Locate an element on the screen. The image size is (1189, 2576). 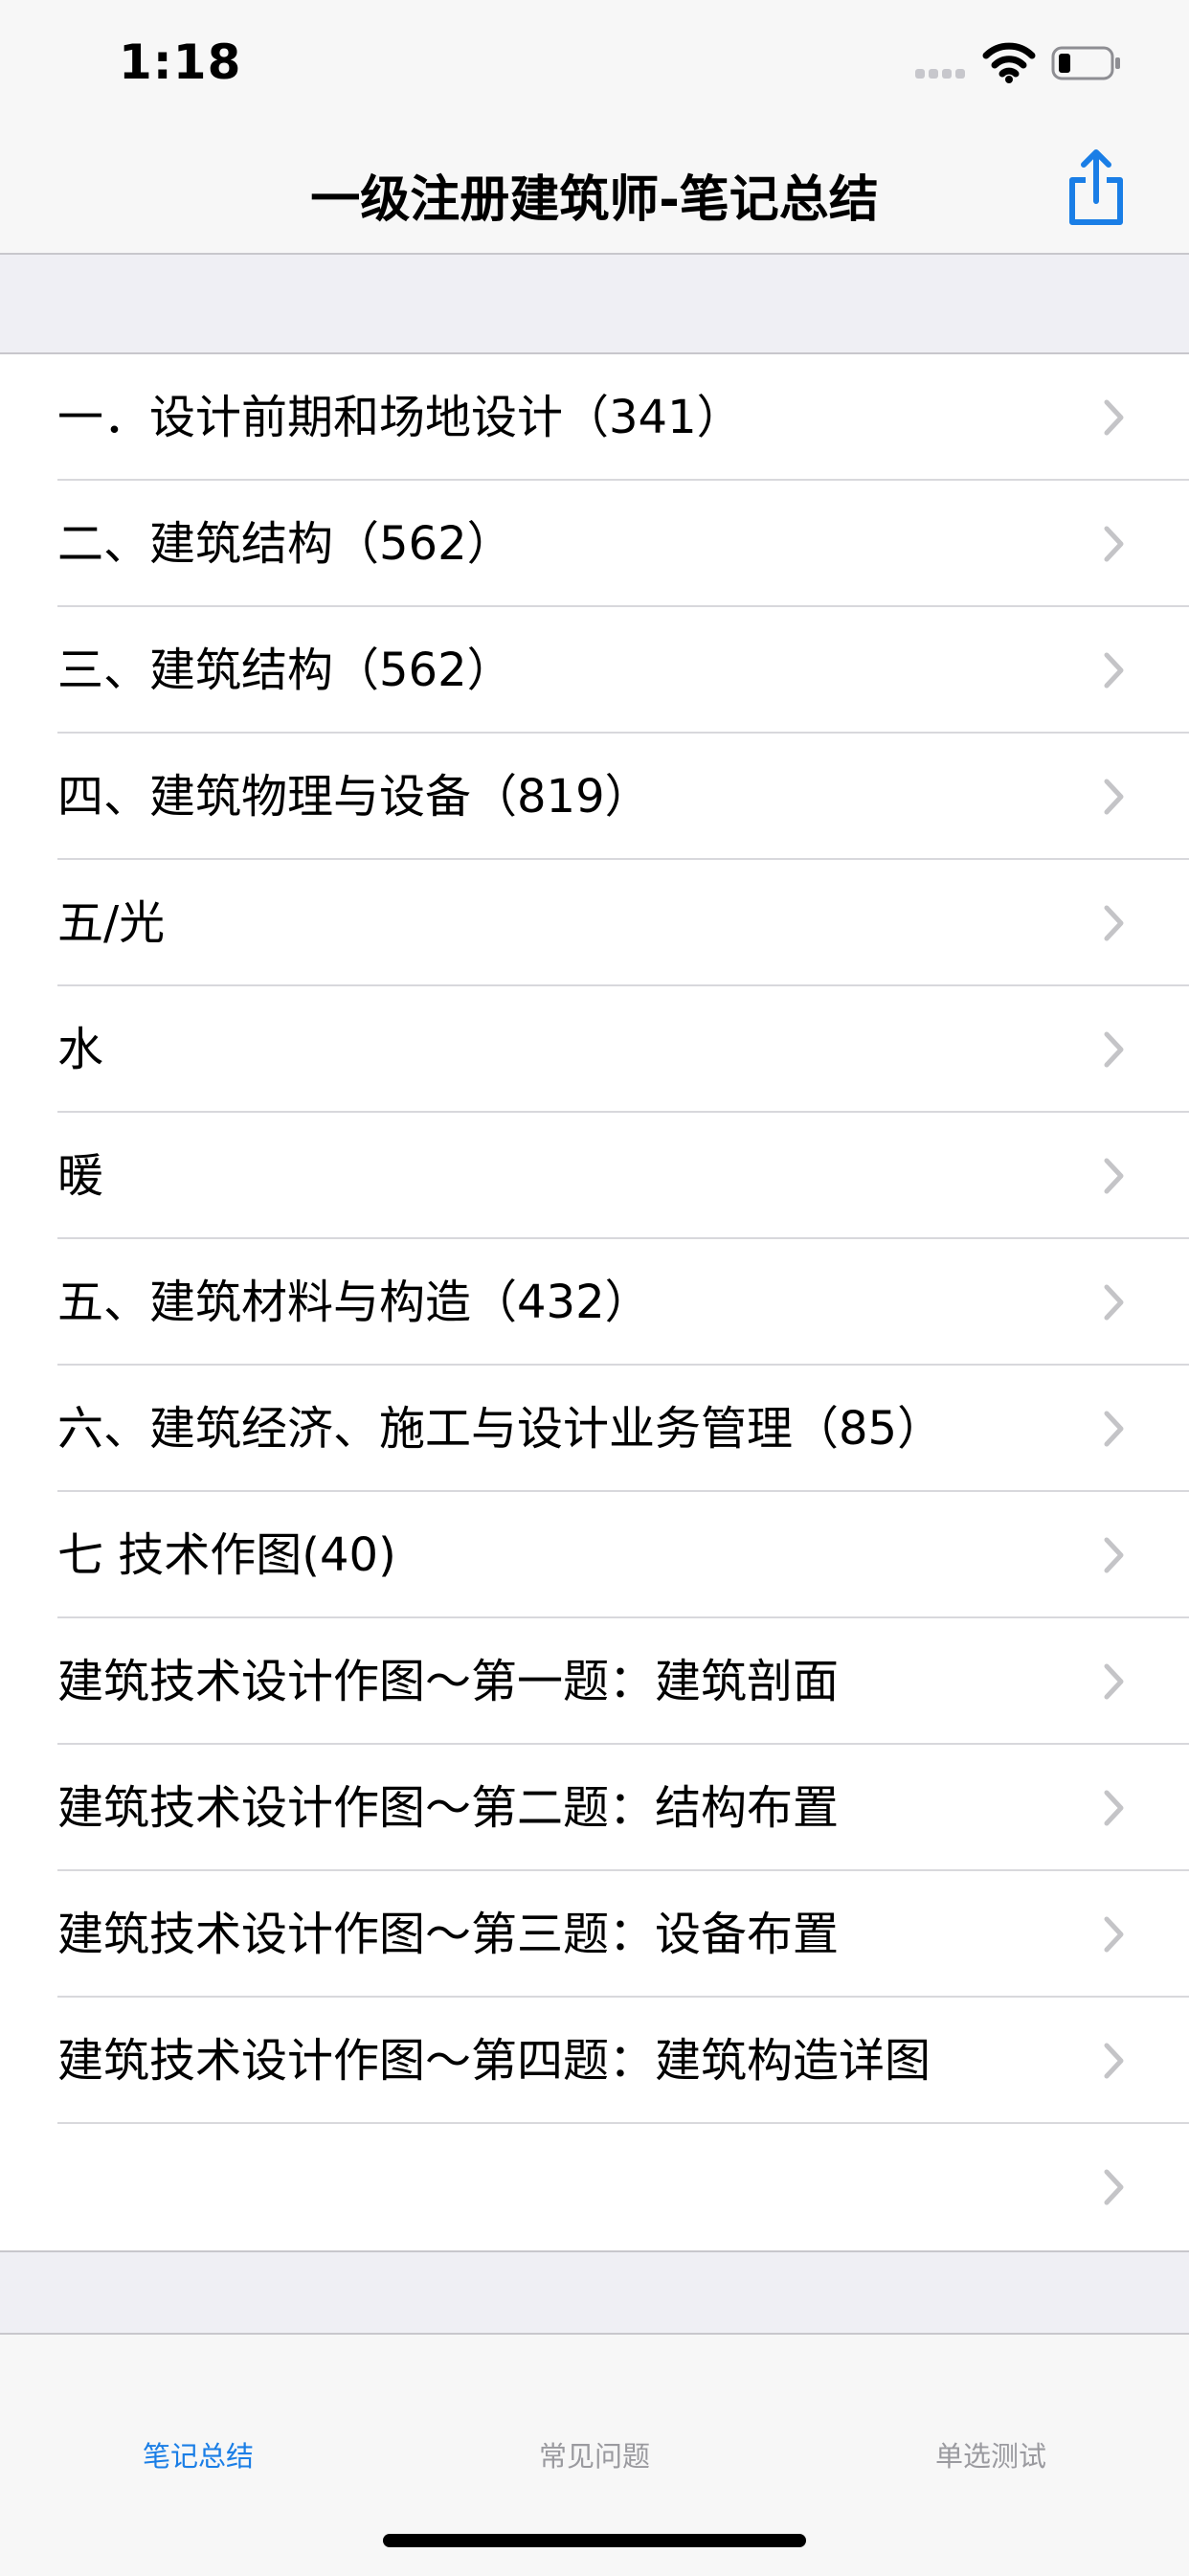
wifi-icon is located at coordinates (1009, 62).